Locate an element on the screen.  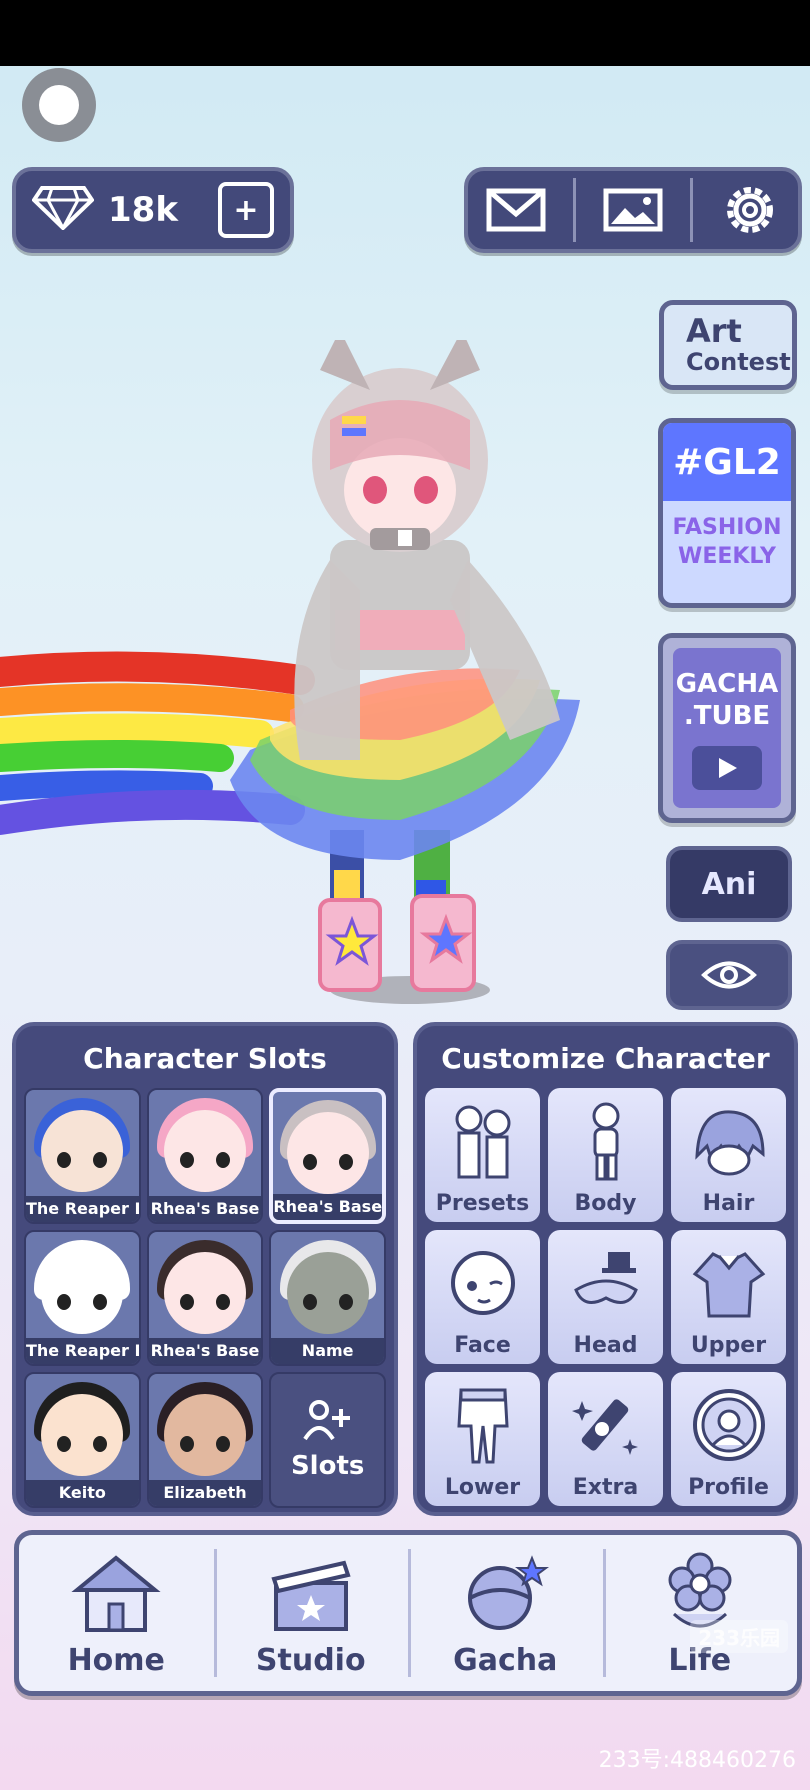
character-slot: Elizabeth is located at coordinates (205, 1440).